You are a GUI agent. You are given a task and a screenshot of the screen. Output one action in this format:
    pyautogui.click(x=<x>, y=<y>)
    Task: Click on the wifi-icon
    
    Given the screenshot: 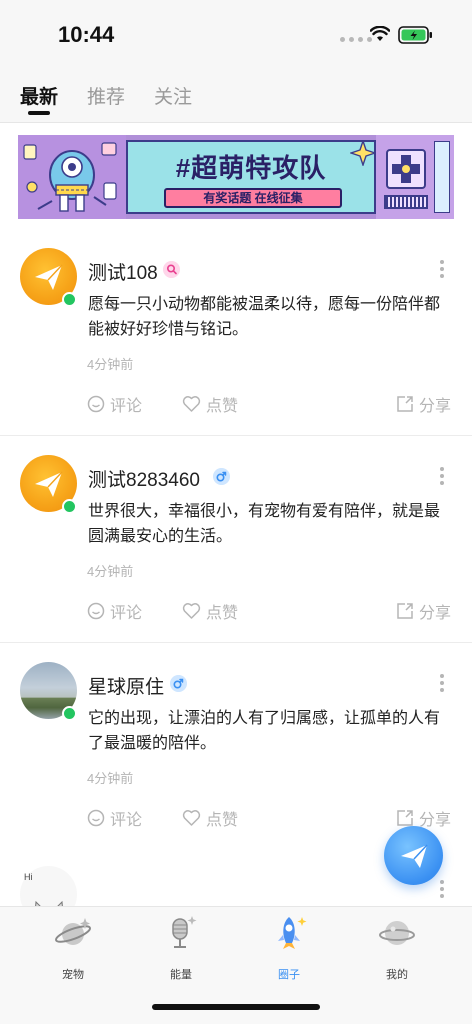 What is the action you would take?
    pyautogui.click(x=380, y=33)
    